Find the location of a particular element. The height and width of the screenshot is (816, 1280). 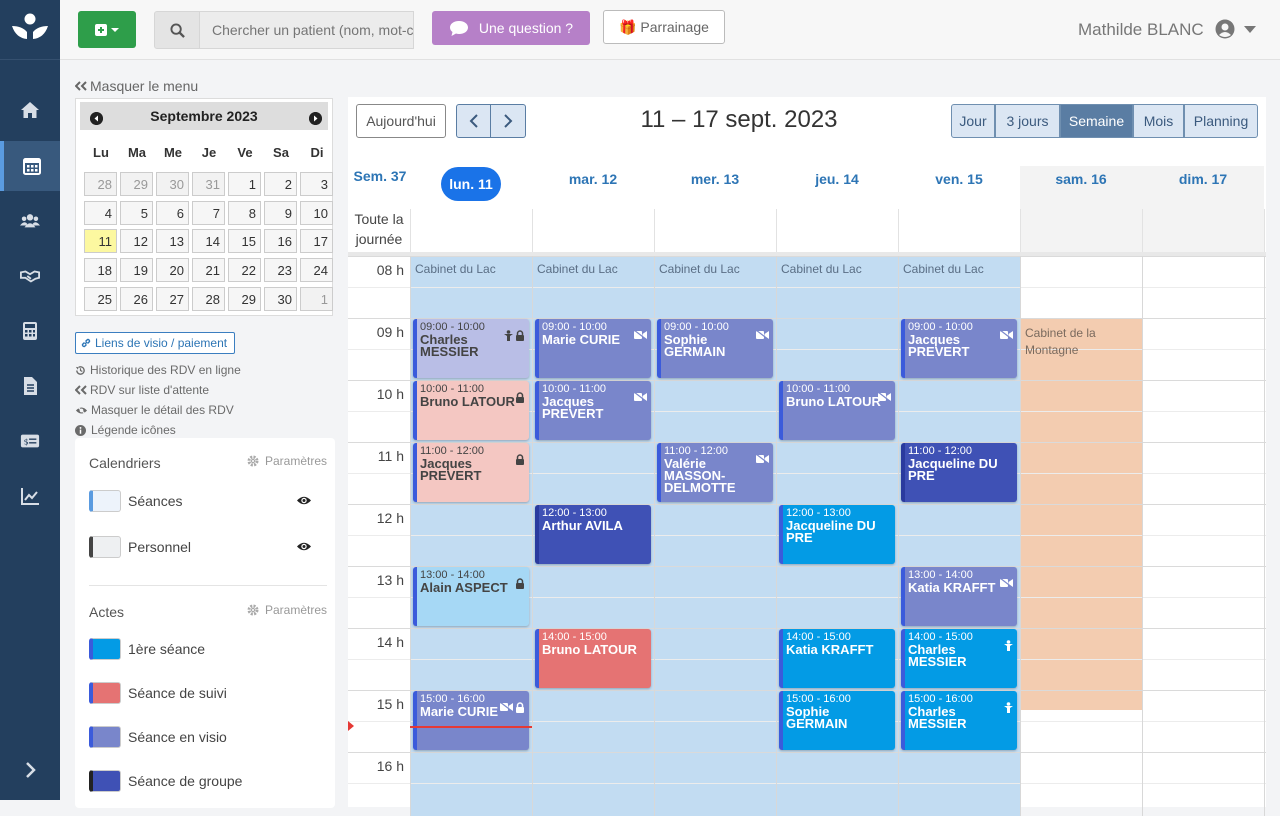

appointment-visio: 15:00 - 16:00 Marie CURIE is located at coordinates (471, 720).